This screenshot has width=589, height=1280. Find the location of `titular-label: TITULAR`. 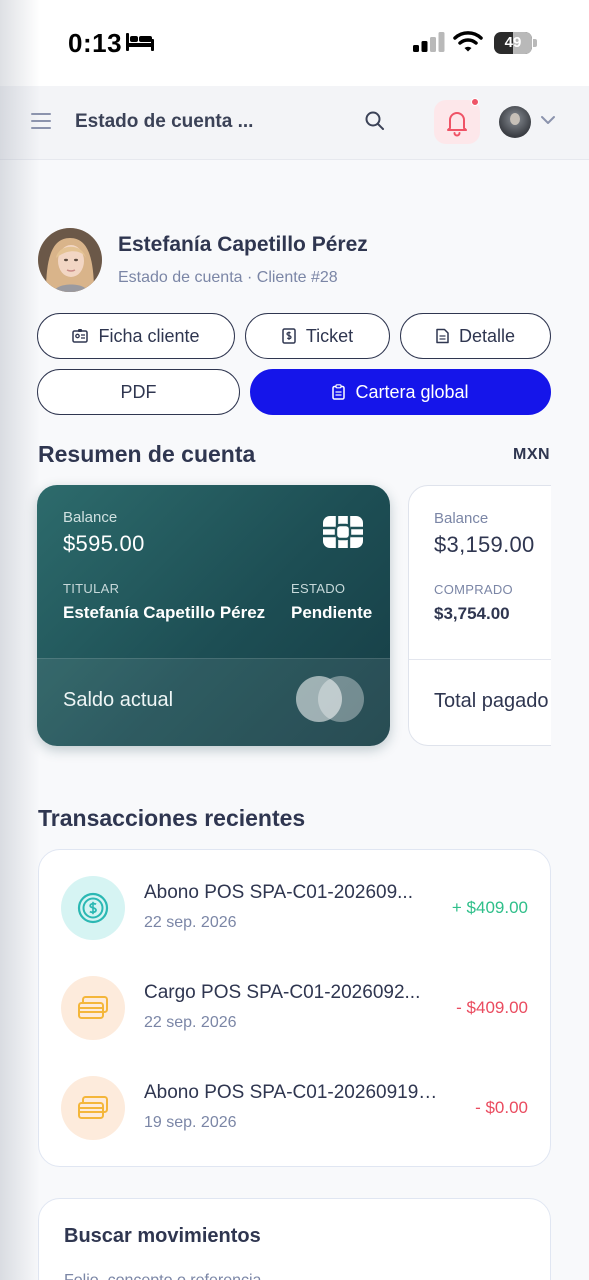

titular-label: TITULAR is located at coordinates (91, 588).